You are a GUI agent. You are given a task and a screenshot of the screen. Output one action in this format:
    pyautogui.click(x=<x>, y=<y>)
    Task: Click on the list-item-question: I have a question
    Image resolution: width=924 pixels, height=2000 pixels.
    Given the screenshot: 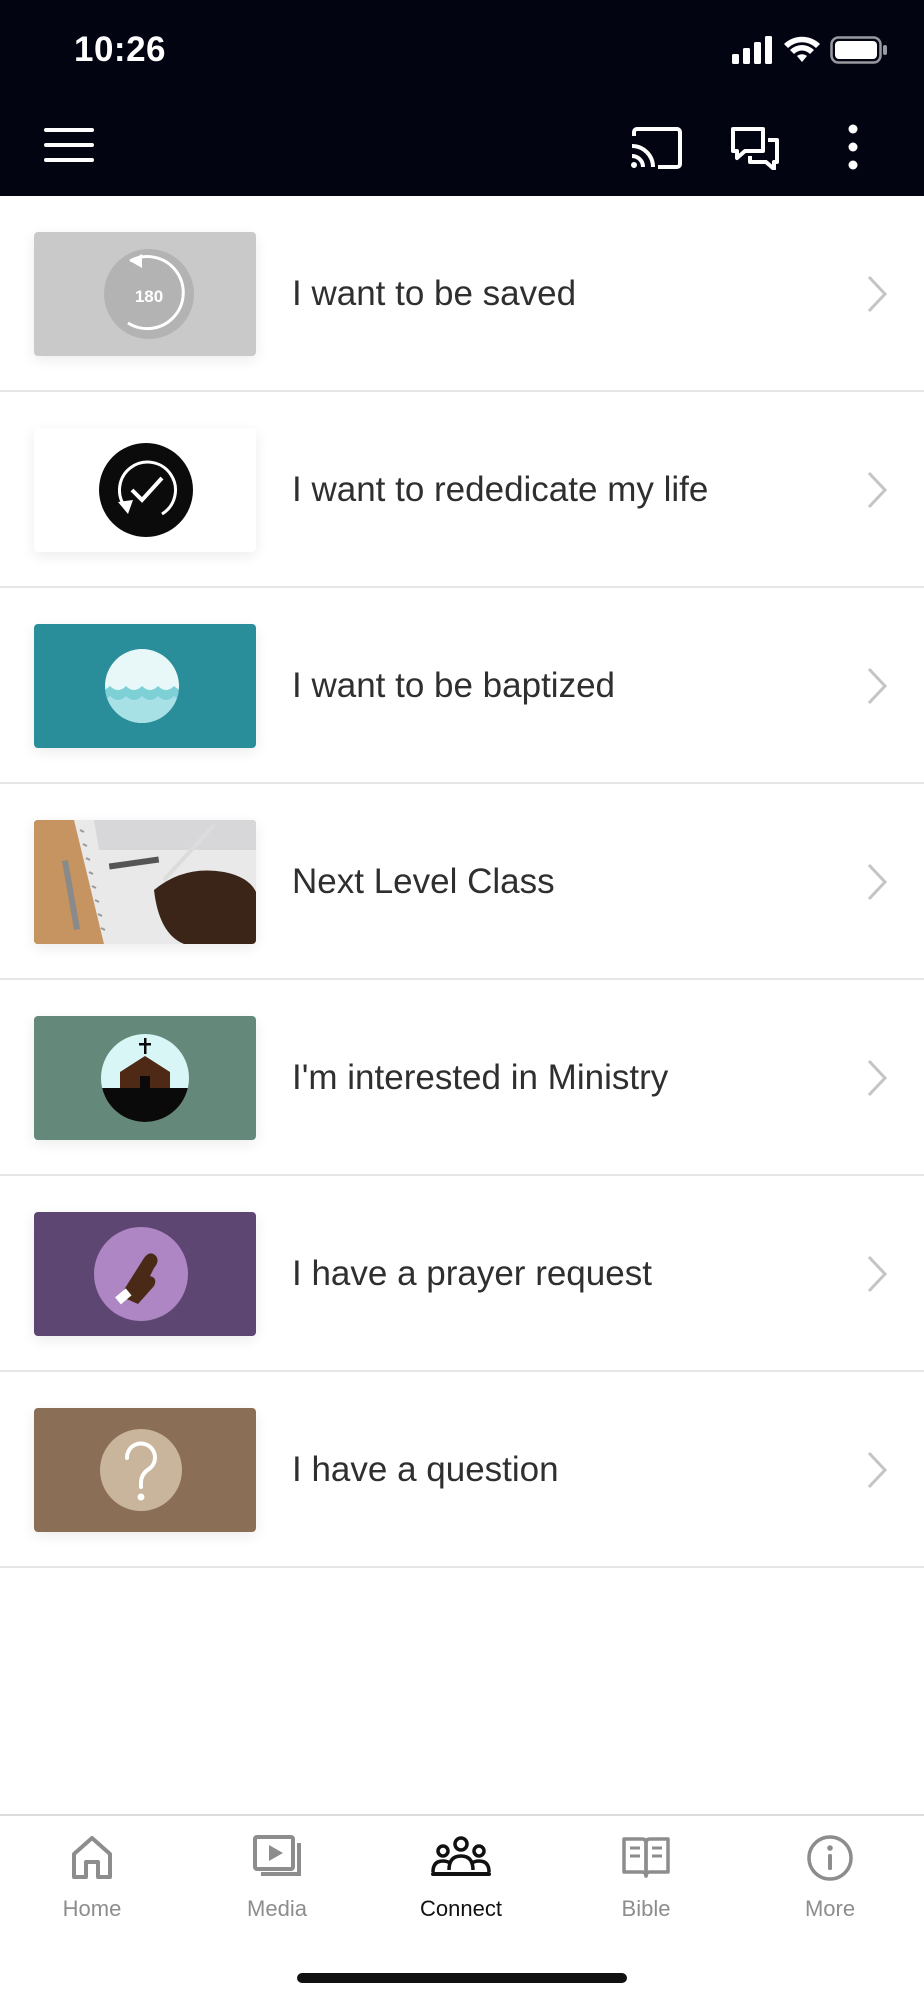 What is the action you would take?
    pyautogui.click(x=462, y=1470)
    